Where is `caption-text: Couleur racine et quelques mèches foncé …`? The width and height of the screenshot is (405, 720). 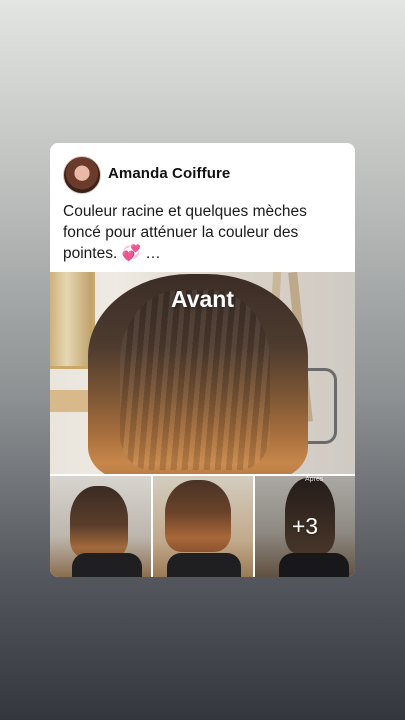
caption-text: Couleur racine et quelques mèches foncé … is located at coordinates (185, 232).